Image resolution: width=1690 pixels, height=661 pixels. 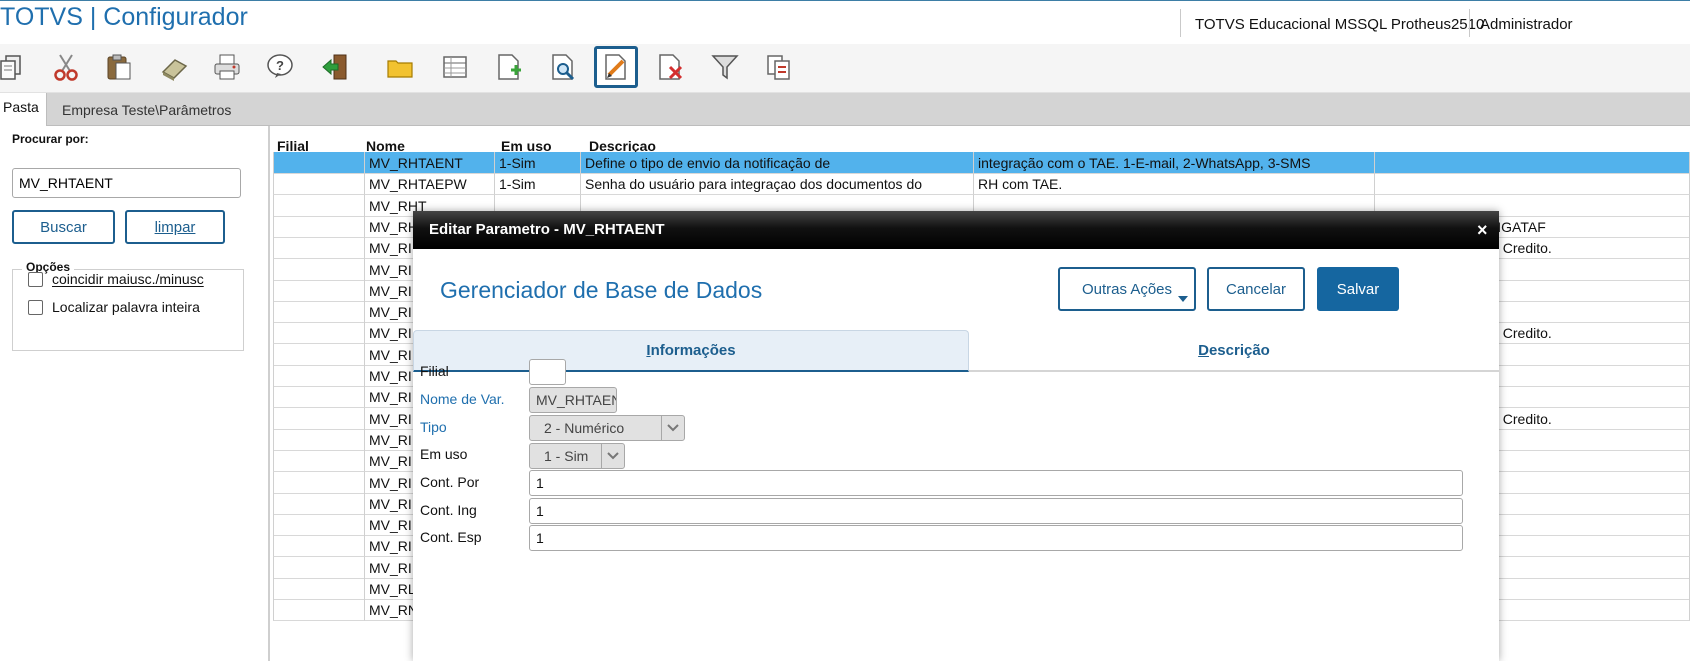 What do you see at coordinates (573, 400) in the screenshot?
I see `nome-var-input: MV_RHTAENT` at bounding box center [573, 400].